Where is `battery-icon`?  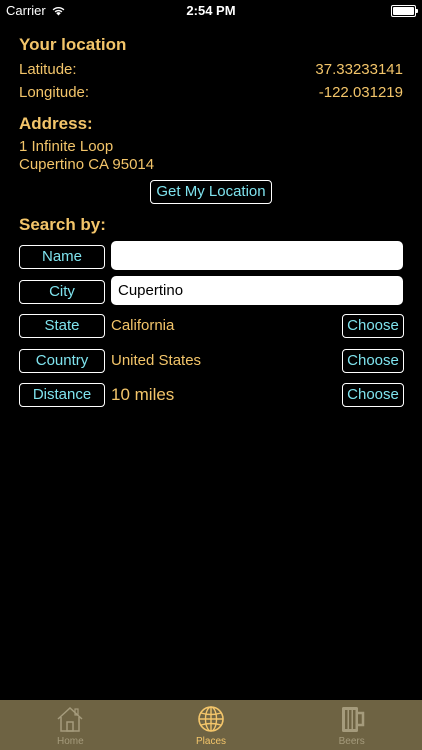 battery-icon is located at coordinates (404, 11).